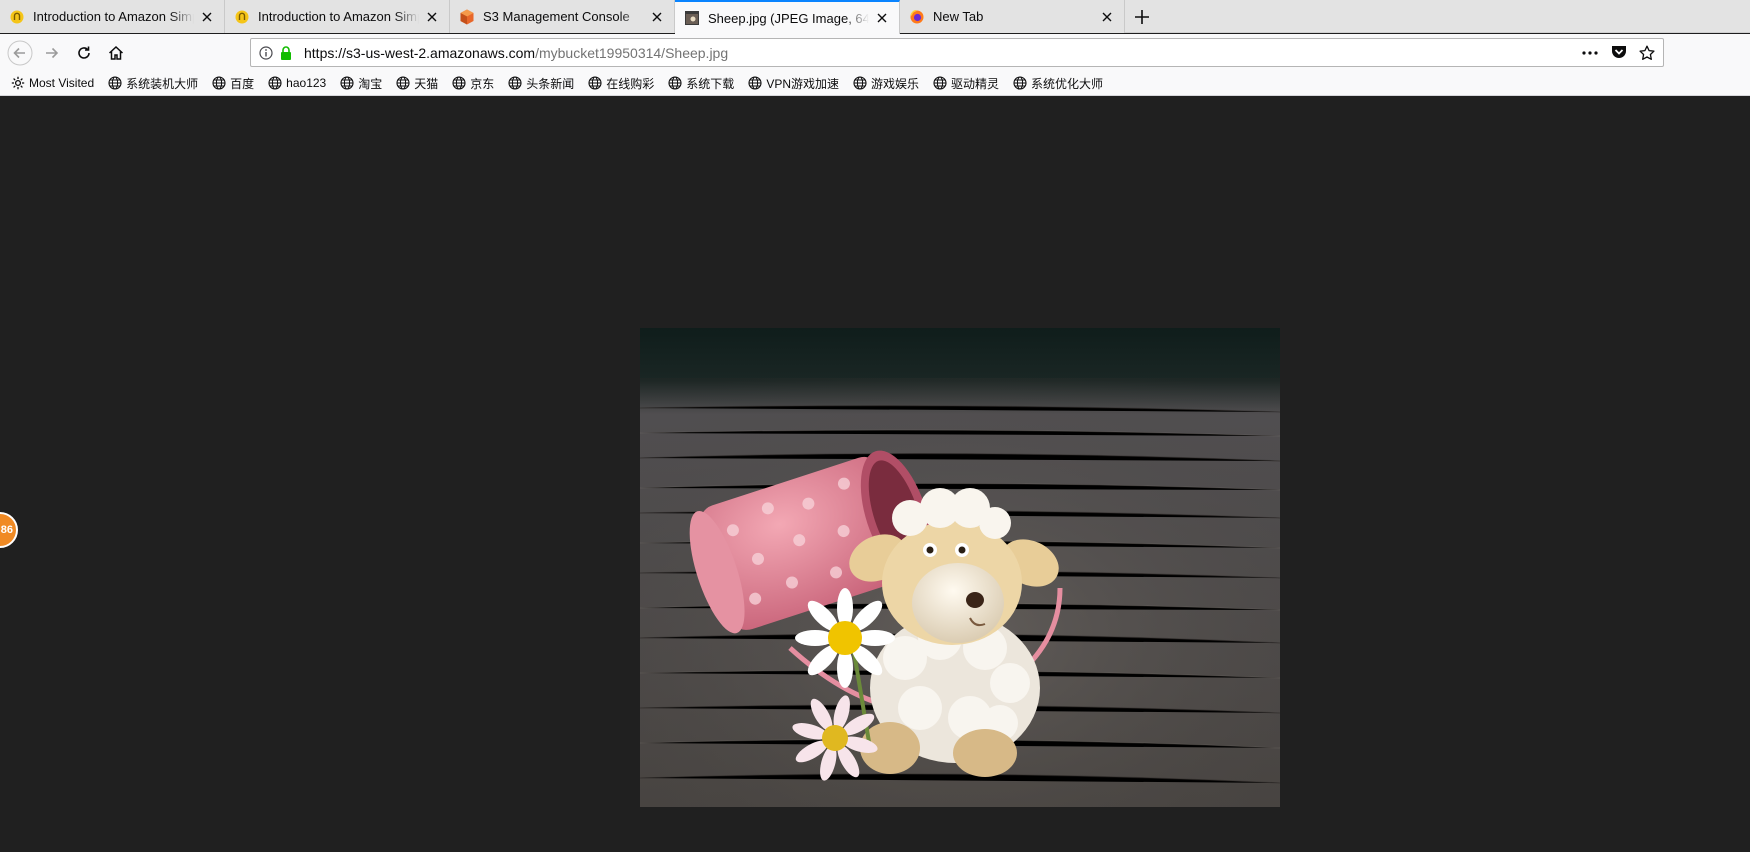  I want to click on lock-icon, so click(286, 53).